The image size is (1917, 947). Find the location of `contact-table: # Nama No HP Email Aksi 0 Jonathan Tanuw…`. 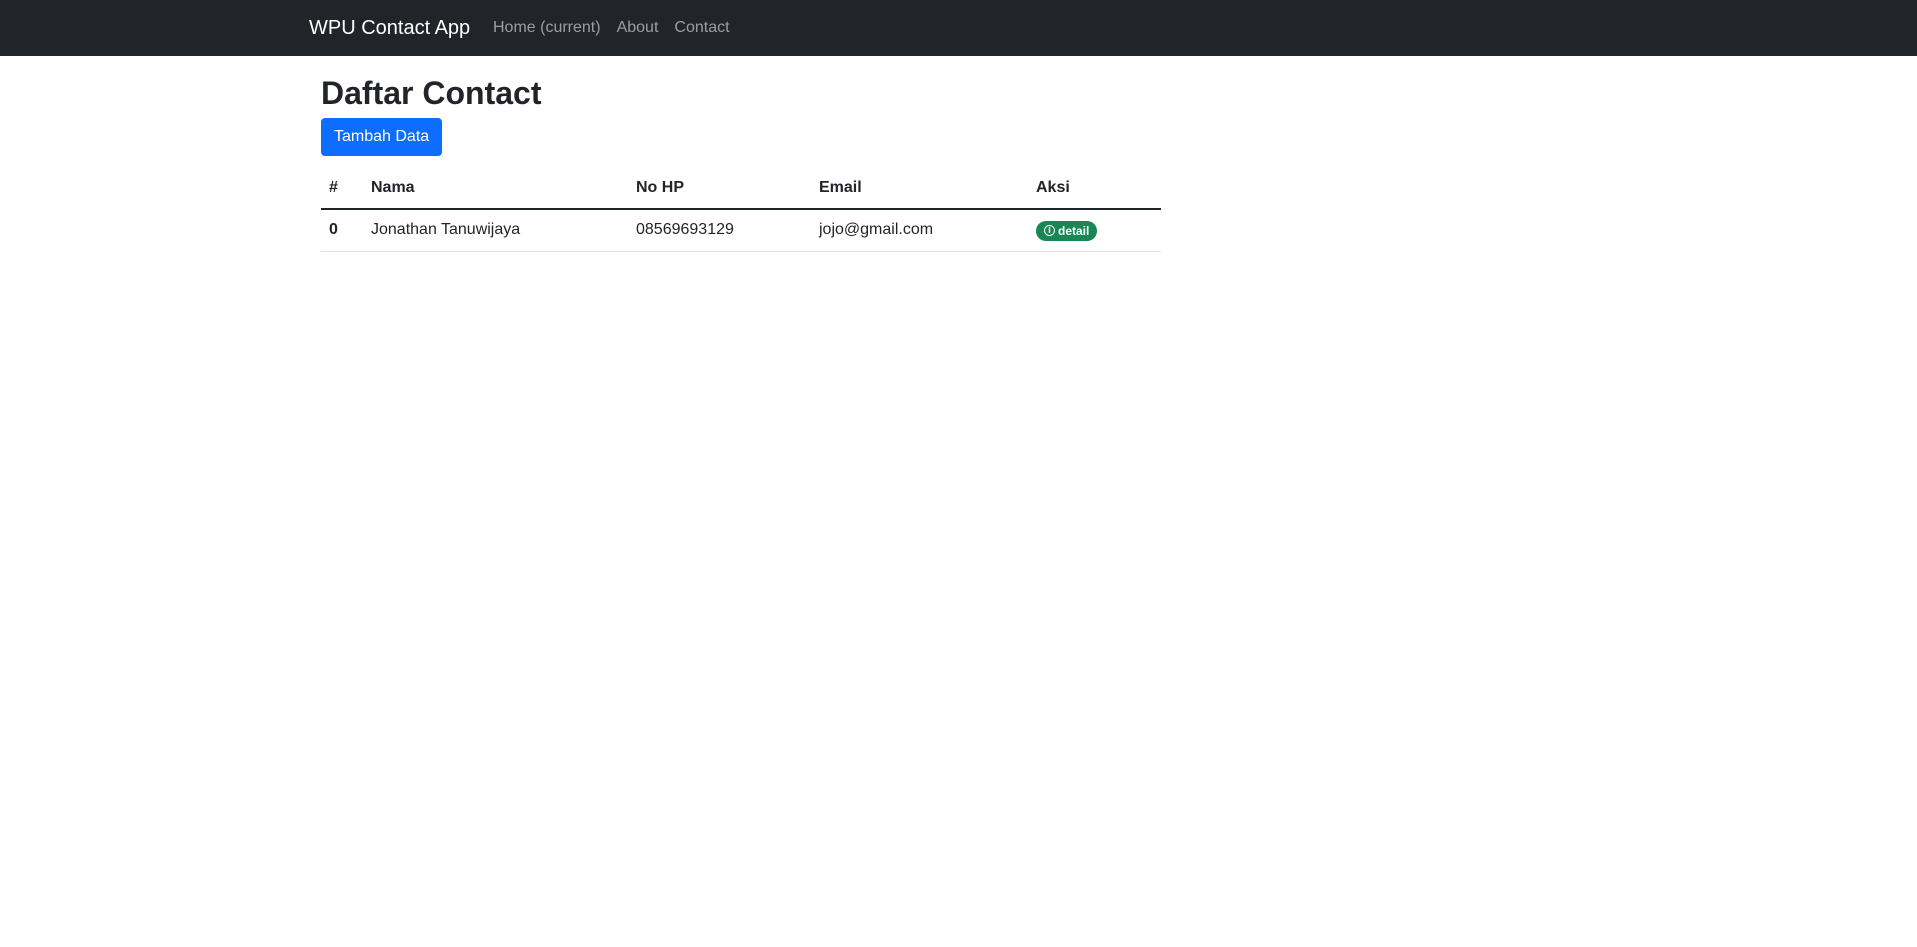

contact-table: # Nama No HP Email Aksi 0 Jonathan Tanuw… is located at coordinates (741, 210).